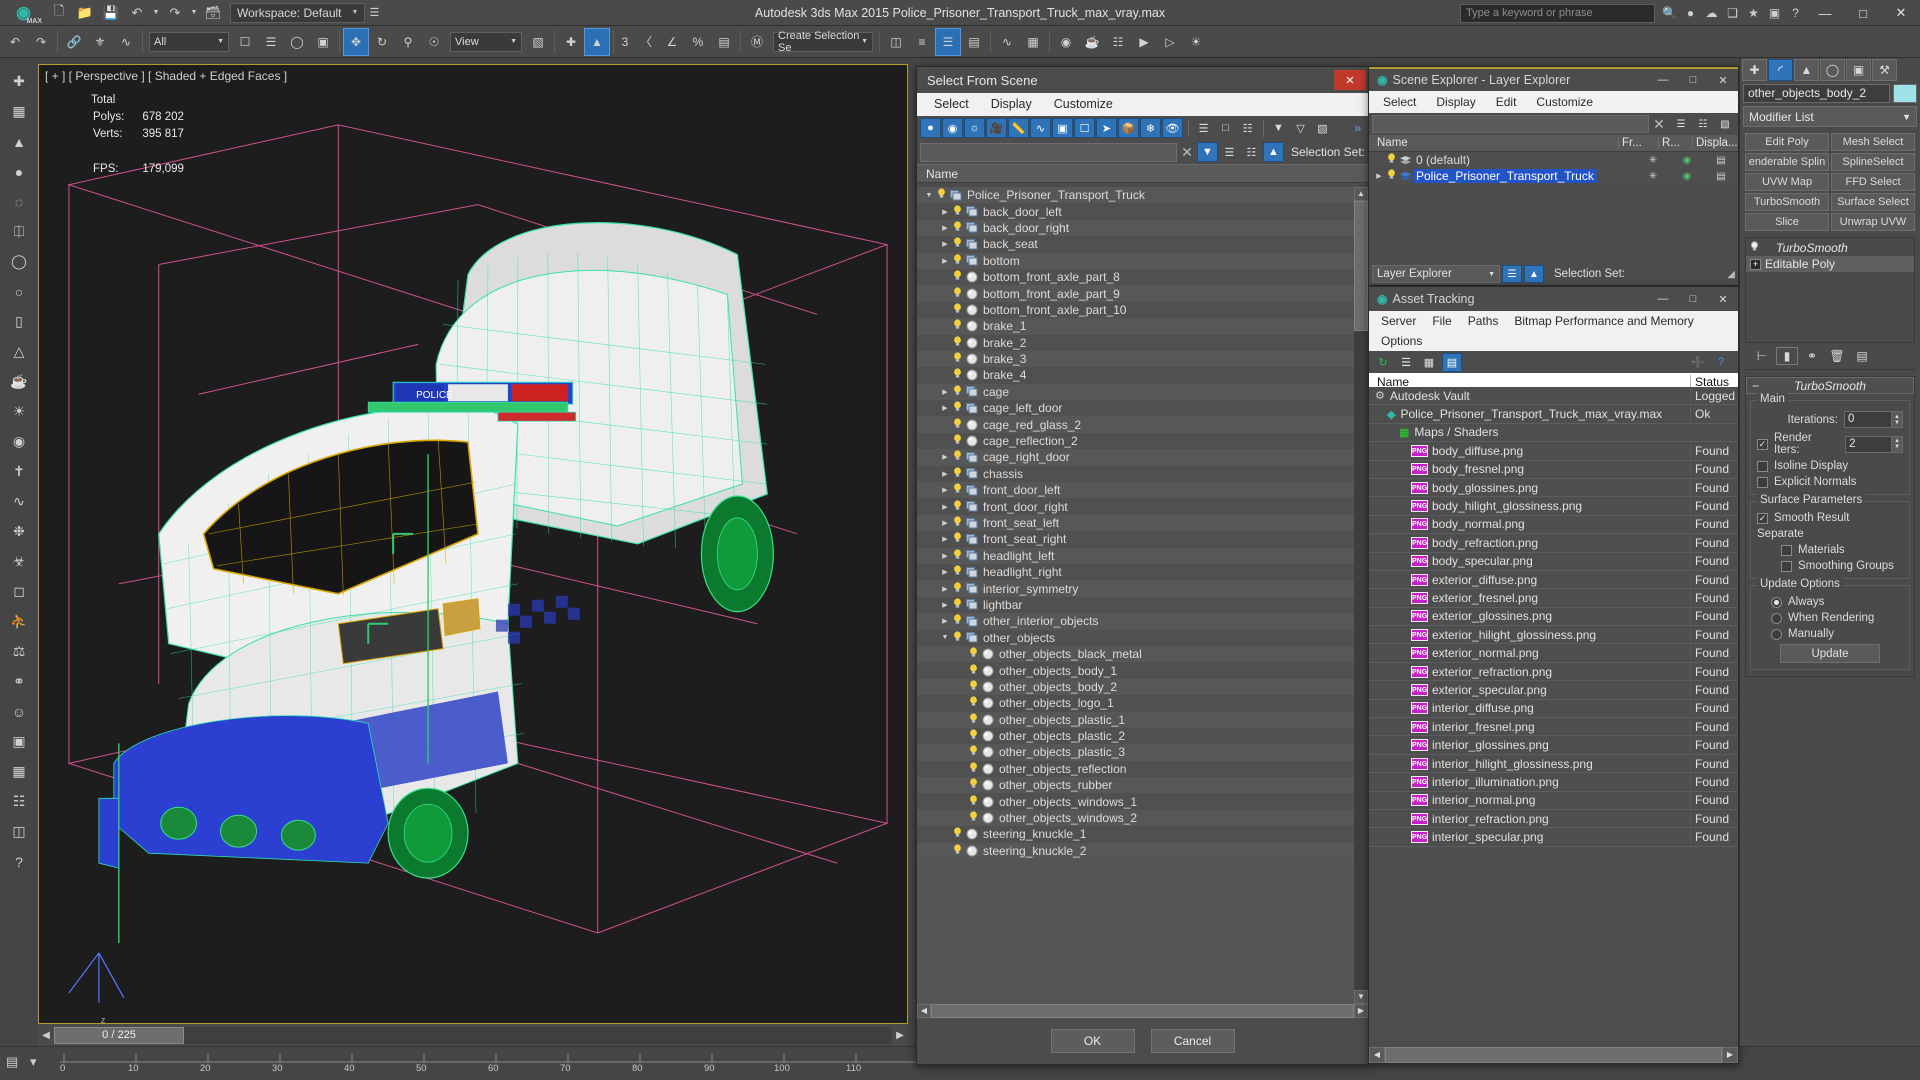 This screenshot has width=1920, height=1080. What do you see at coordinates (1774, 13) in the screenshot?
I see `autodesk360-icon: ▣` at bounding box center [1774, 13].